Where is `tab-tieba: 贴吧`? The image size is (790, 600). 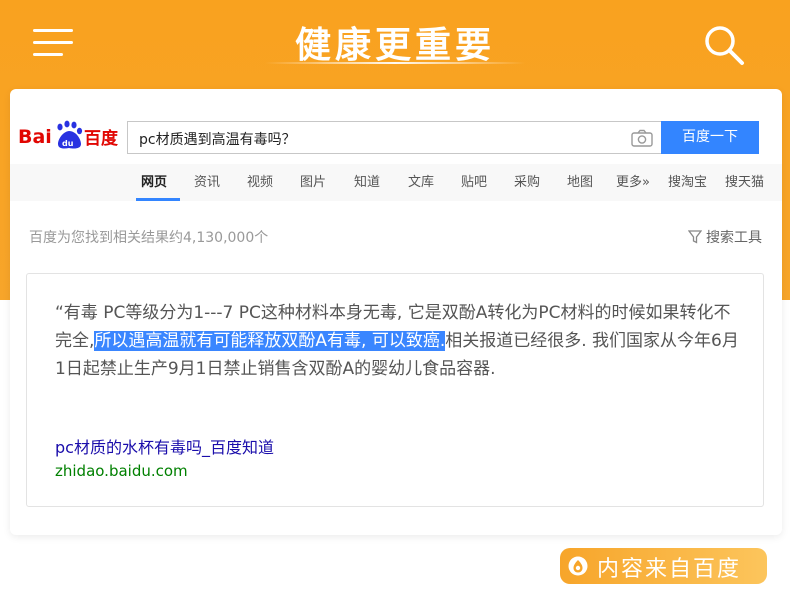 tab-tieba: 贴吧 is located at coordinates (474, 182).